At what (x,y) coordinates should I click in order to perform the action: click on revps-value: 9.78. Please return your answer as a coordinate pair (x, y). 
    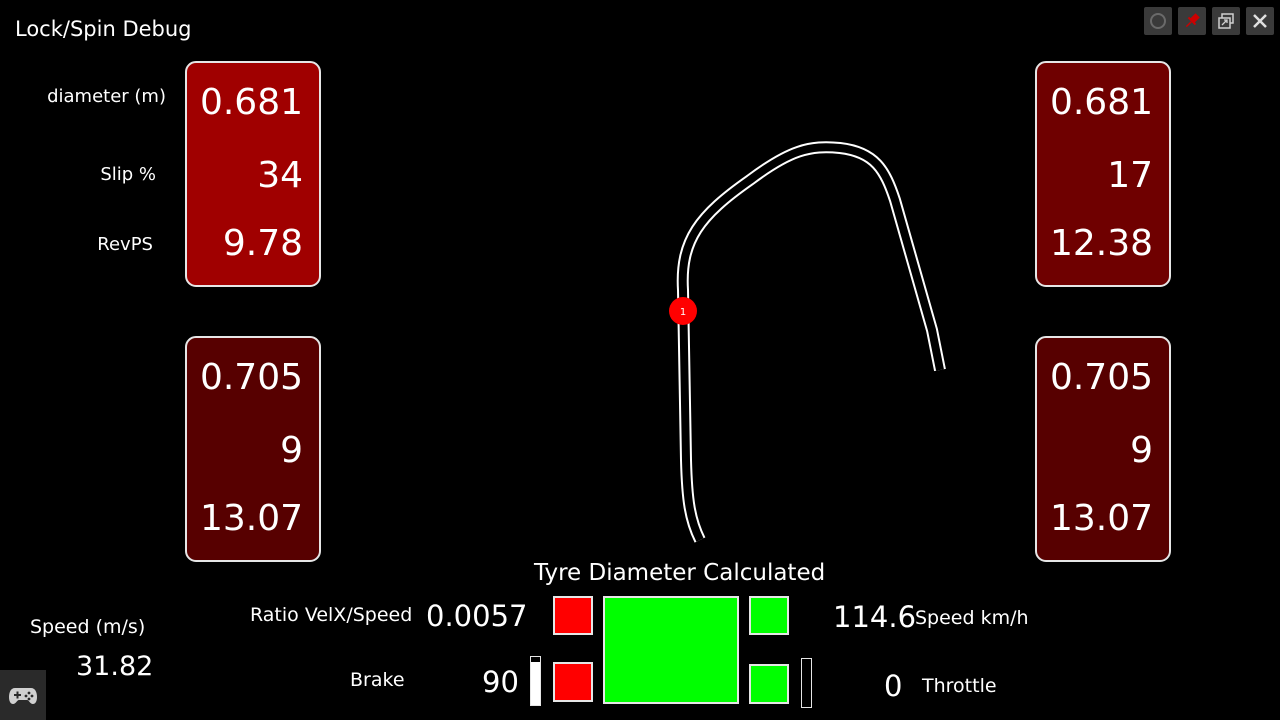
    Looking at the image, I should click on (262, 243).